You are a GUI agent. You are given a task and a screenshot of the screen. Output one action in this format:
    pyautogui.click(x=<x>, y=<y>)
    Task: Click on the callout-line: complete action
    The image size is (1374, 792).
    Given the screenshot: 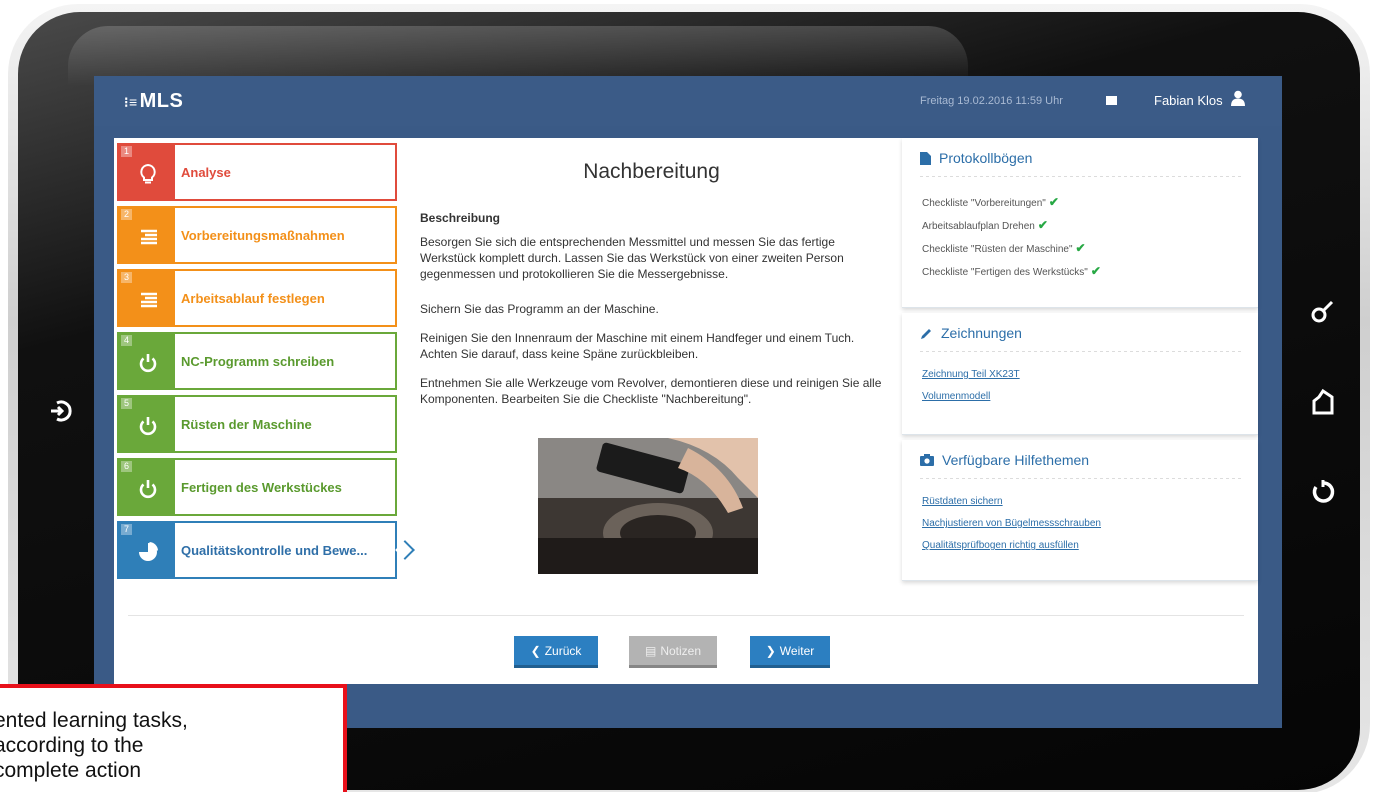 What is the action you would take?
    pyautogui.click(x=71, y=770)
    